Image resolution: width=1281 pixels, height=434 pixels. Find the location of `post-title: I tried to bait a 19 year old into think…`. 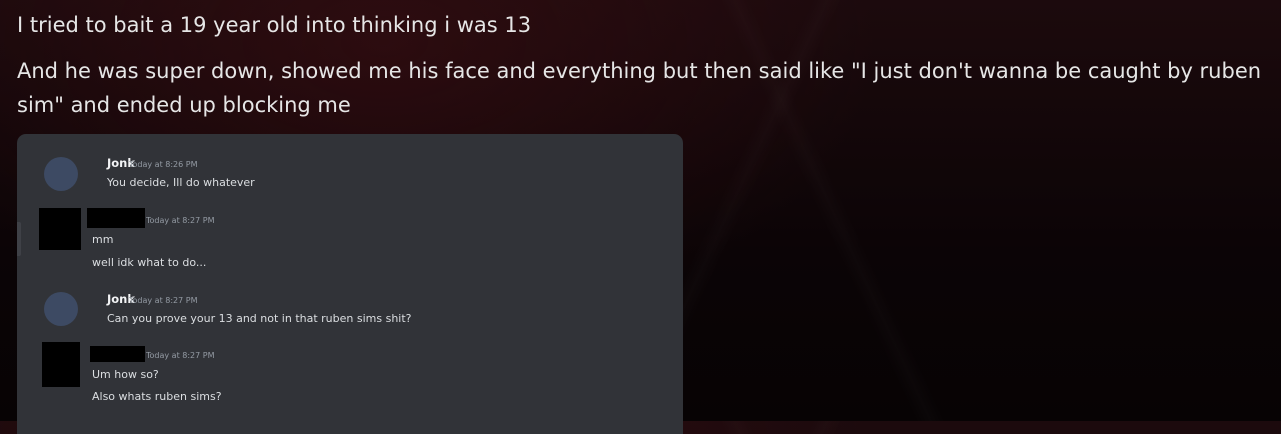

post-title: I tried to bait a 19 year old into think… is located at coordinates (274, 25).